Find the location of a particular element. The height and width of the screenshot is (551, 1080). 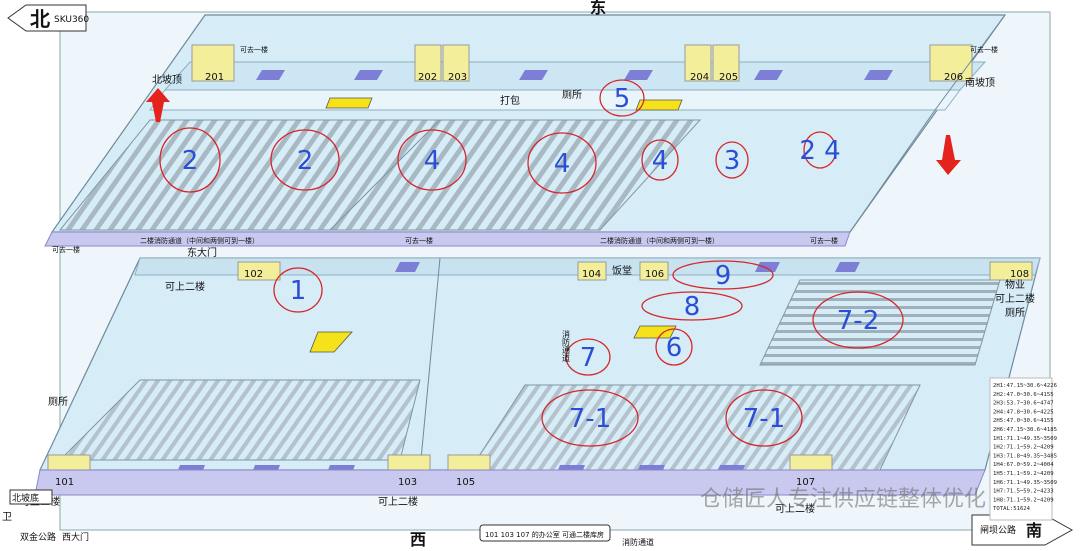

toilet-left-label: 厕所 is located at coordinates (58, 402).